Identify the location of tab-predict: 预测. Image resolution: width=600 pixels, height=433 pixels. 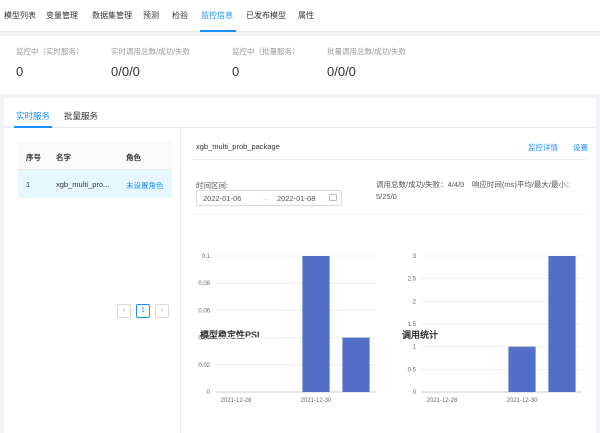
(151, 15).